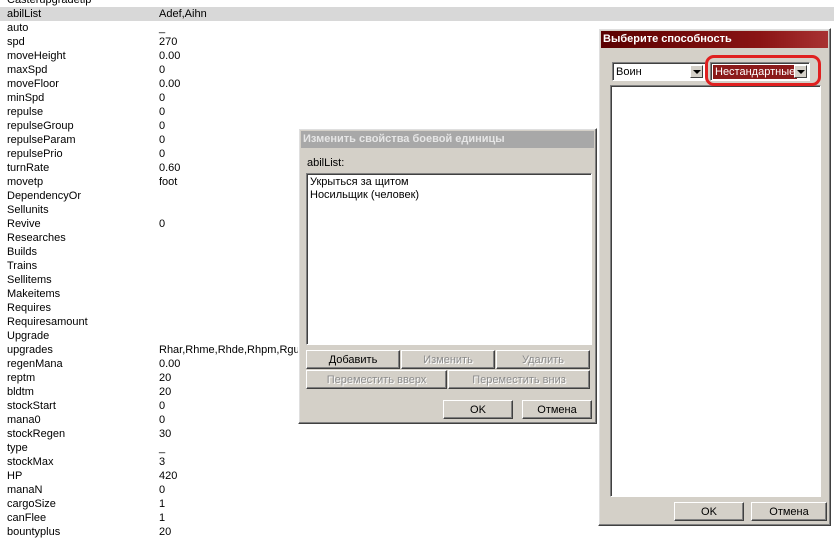 This screenshot has width=834, height=539. What do you see at coordinates (47, 322) in the screenshot?
I see `property-name: Requiresamount` at bounding box center [47, 322].